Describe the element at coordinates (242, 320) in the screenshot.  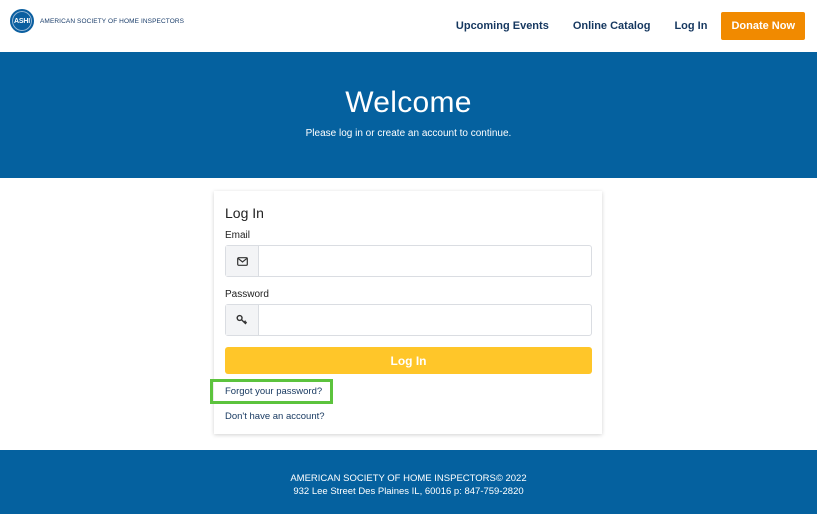
I see `key-icon` at that location.